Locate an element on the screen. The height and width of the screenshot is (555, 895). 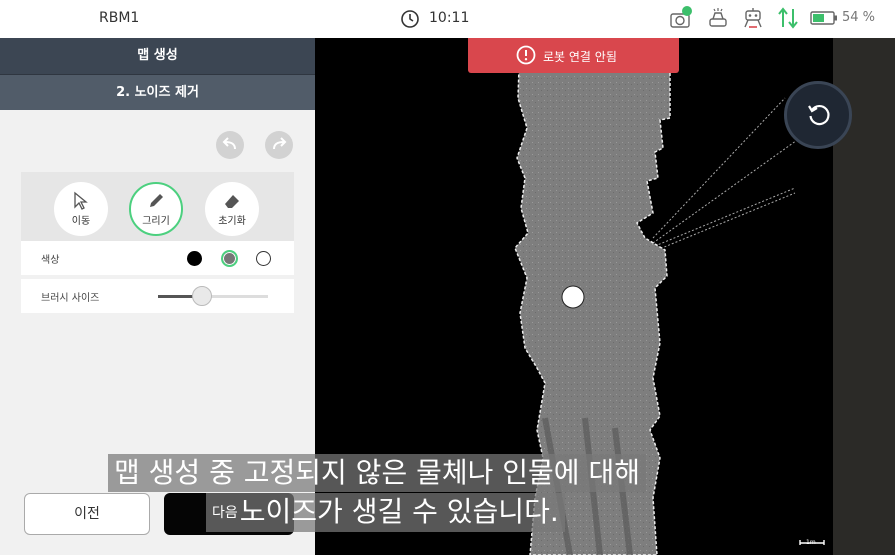
tool-selector: 이동 그리기 초기화 is located at coordinates (157, 206).